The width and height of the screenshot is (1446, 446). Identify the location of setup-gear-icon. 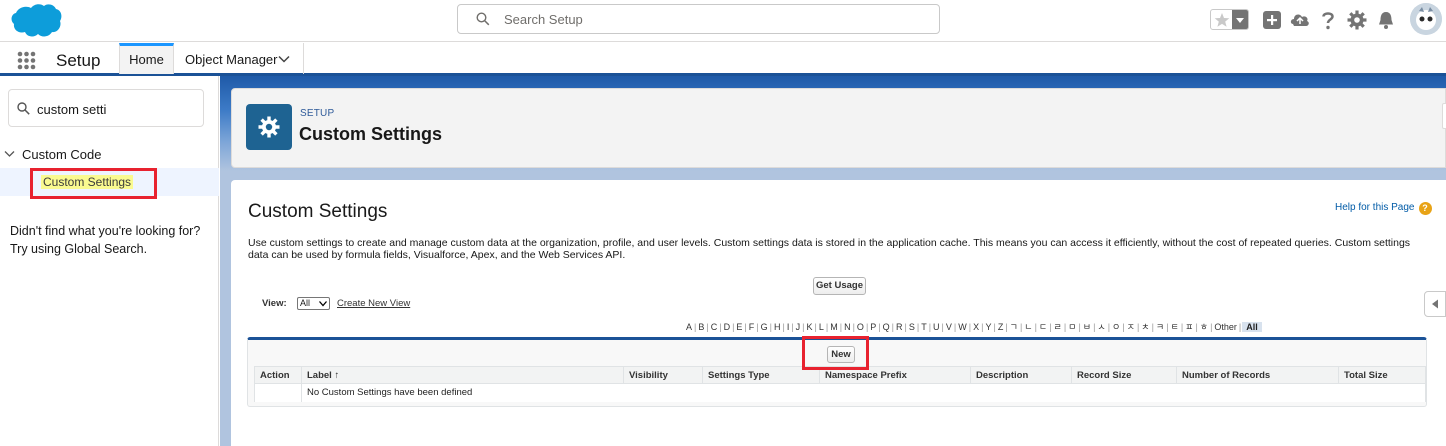
(1357, 20).